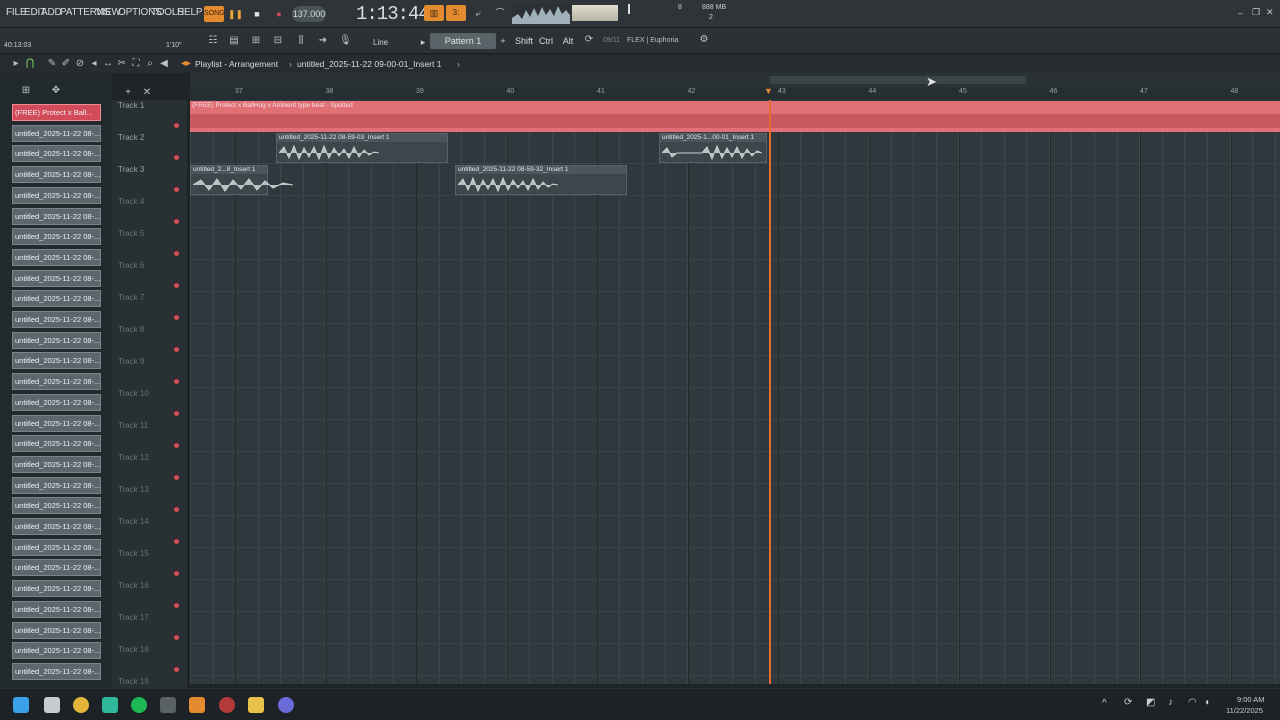  Describe the element at coordinates (595, 13) in the screenshot. I see `master-volume-slider` at that location.